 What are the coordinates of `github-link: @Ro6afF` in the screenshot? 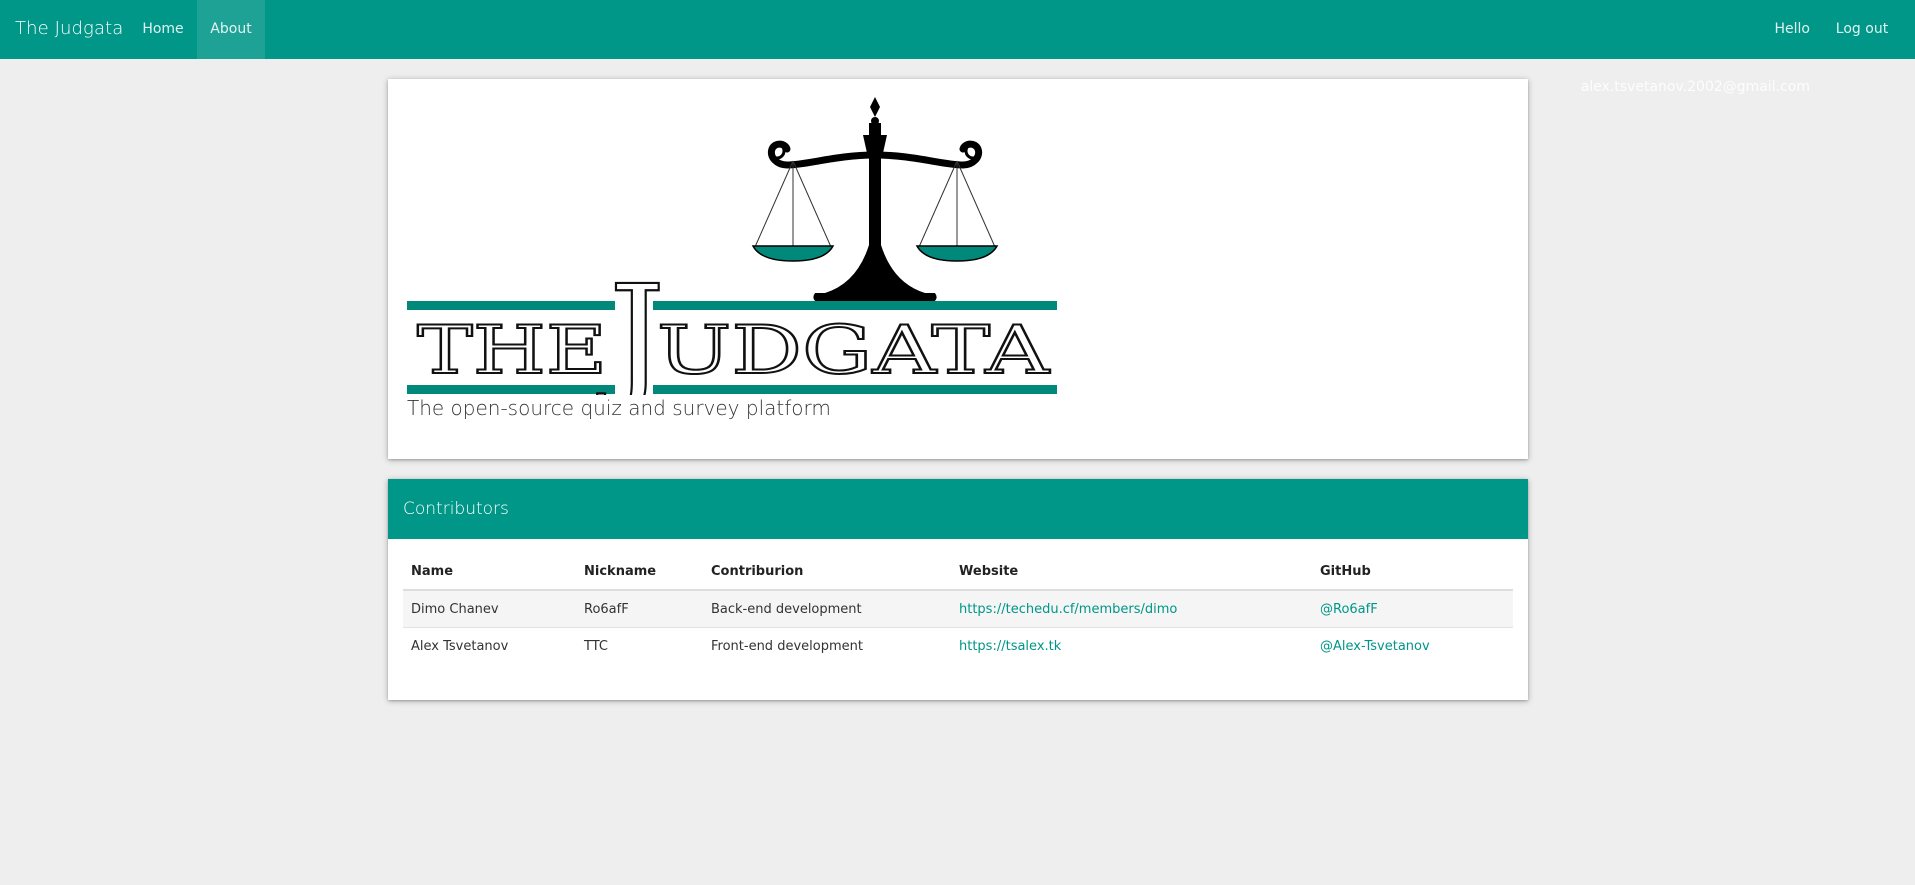 It's located at (1349, 609).